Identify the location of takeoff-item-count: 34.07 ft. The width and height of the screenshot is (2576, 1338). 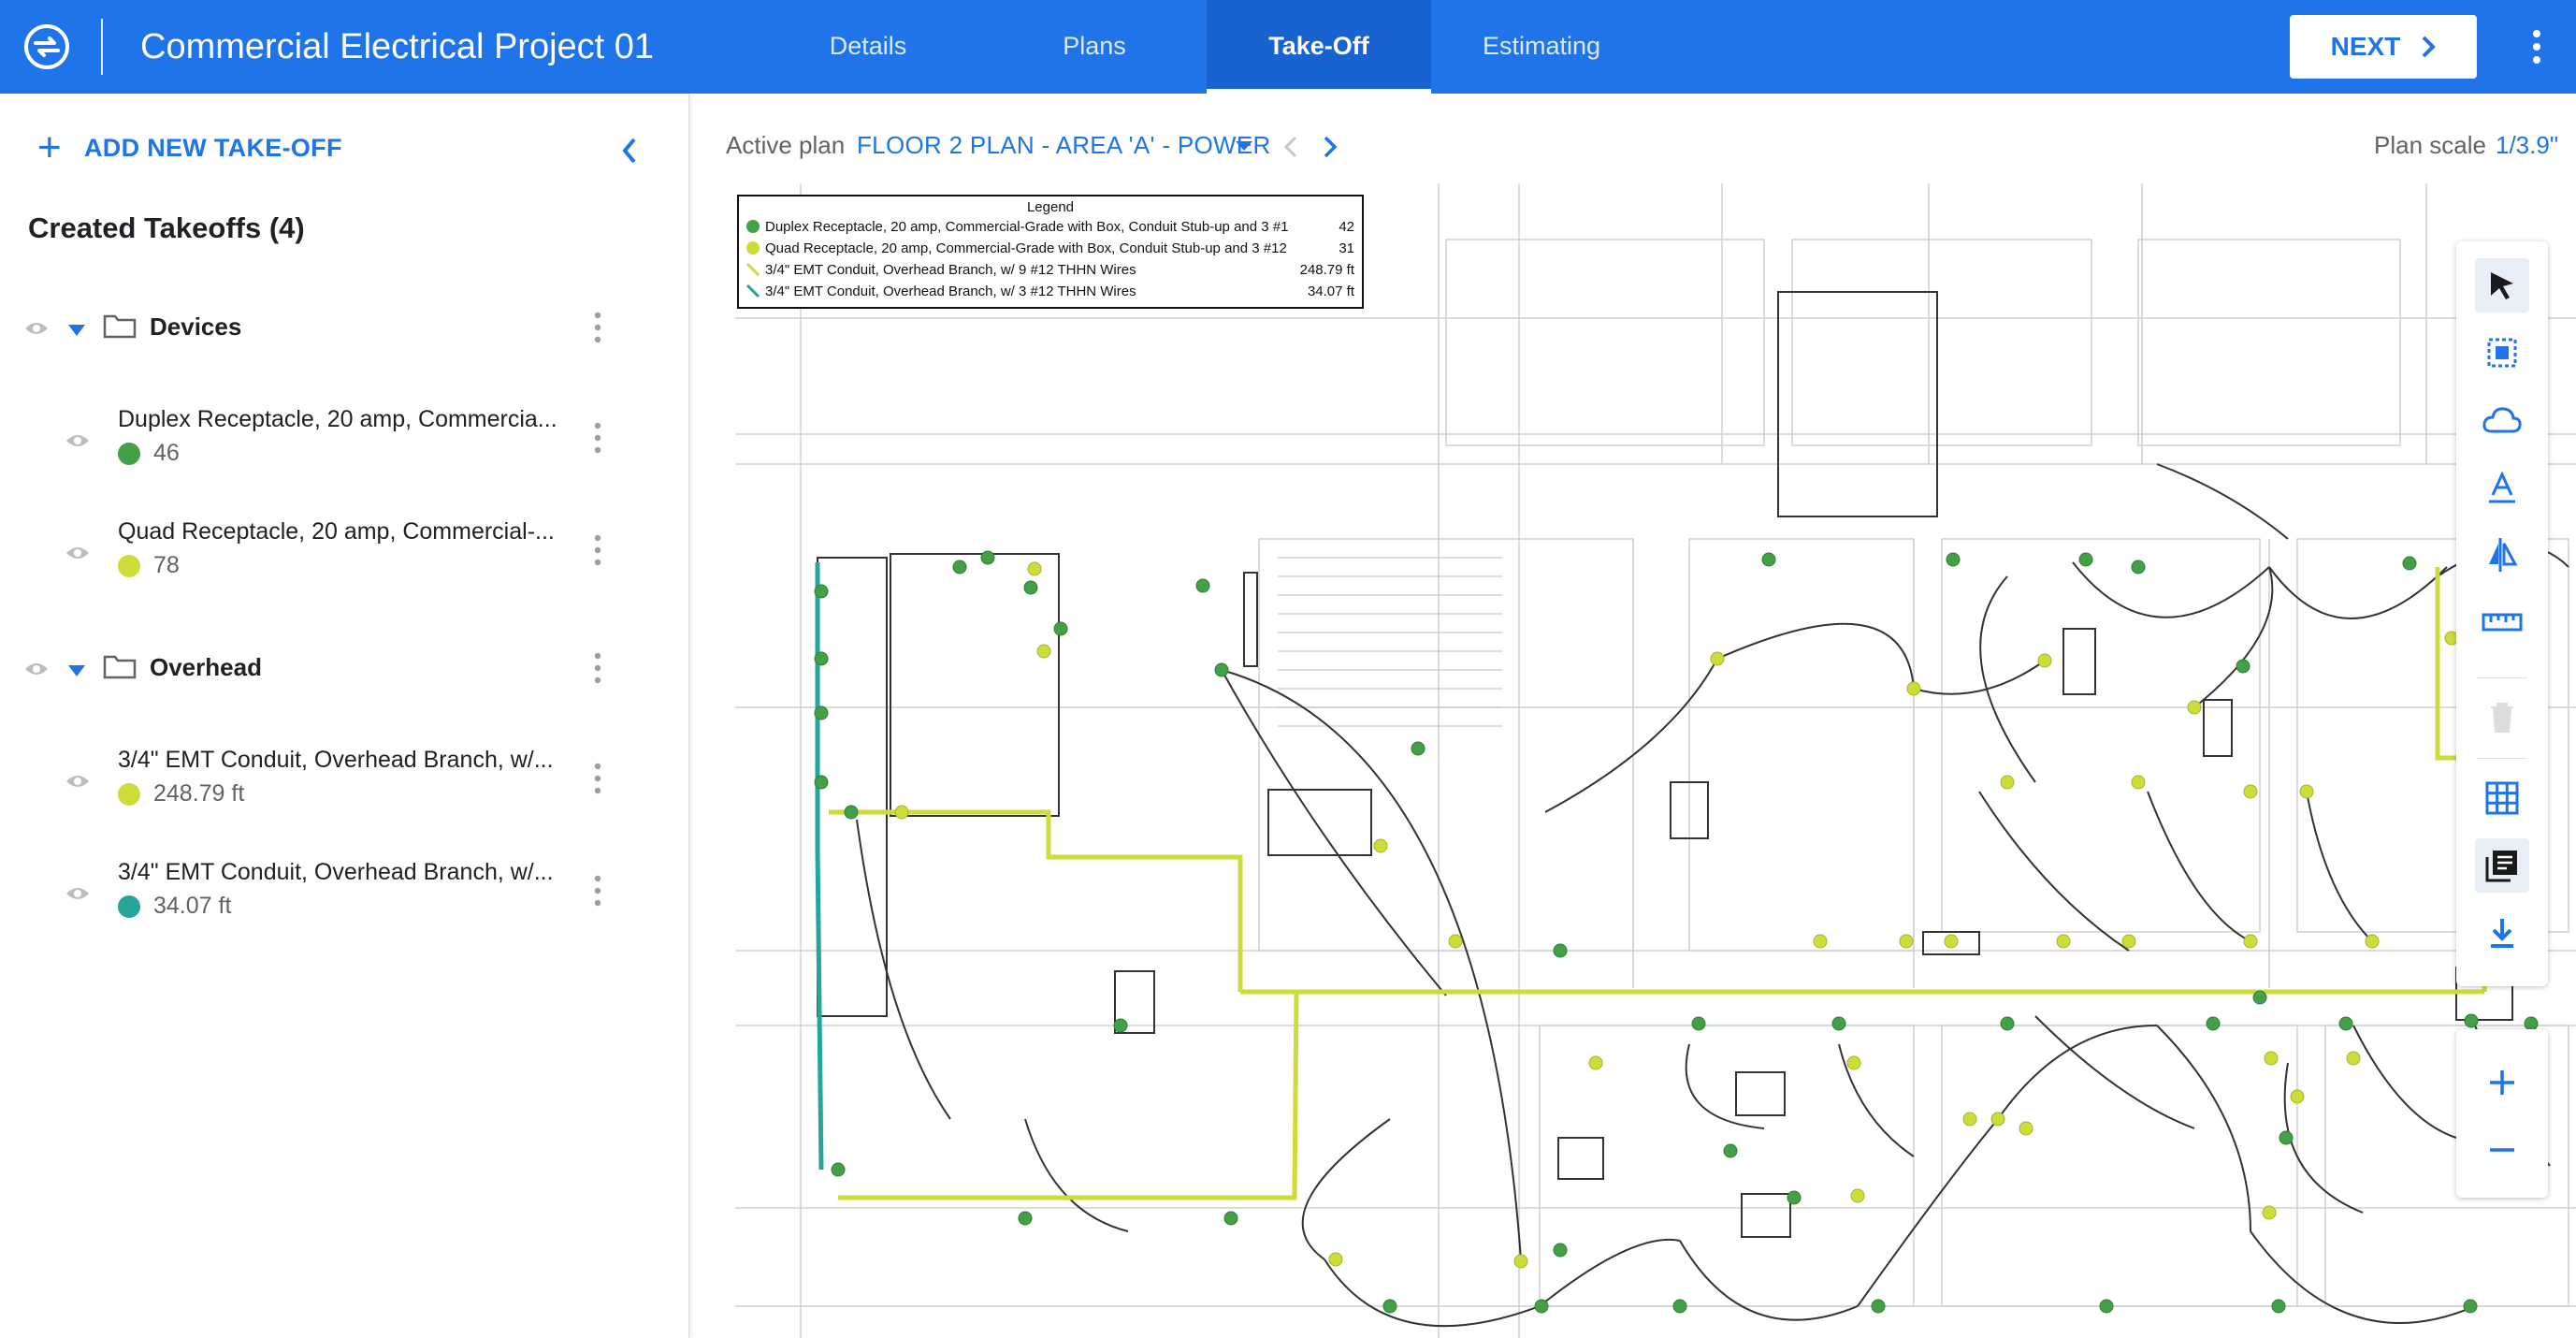
(174, 907).